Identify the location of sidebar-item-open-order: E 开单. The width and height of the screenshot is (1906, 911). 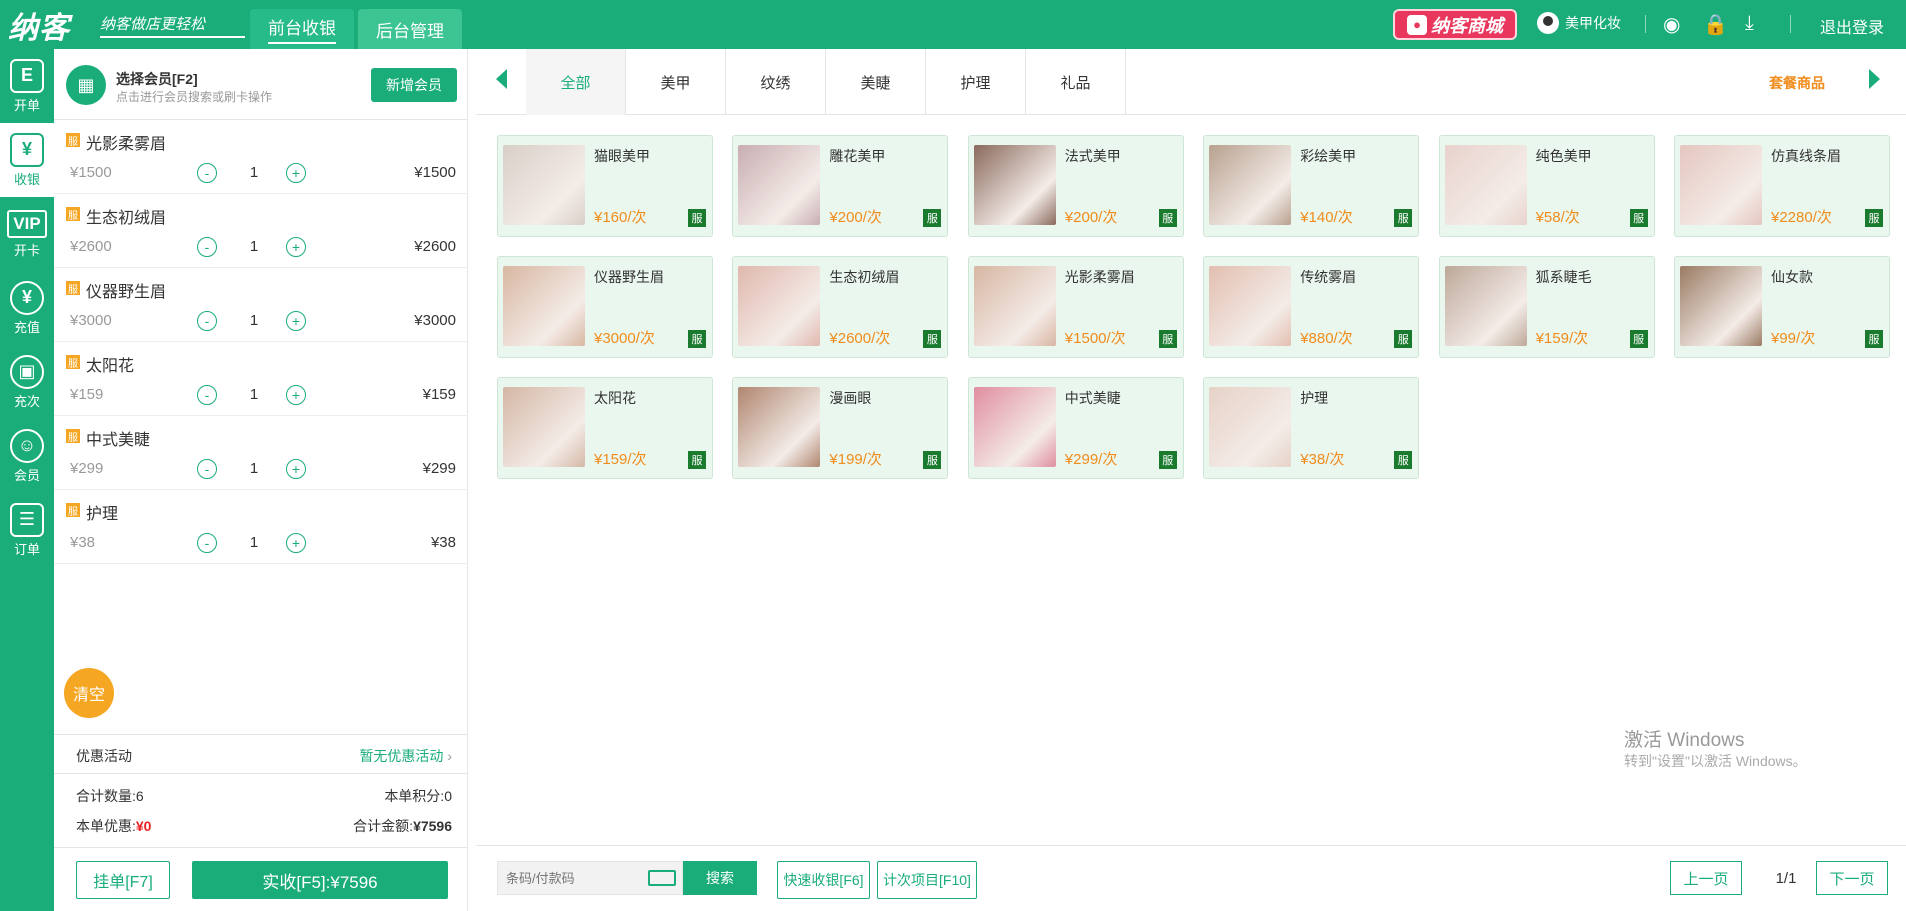
(27, 86).